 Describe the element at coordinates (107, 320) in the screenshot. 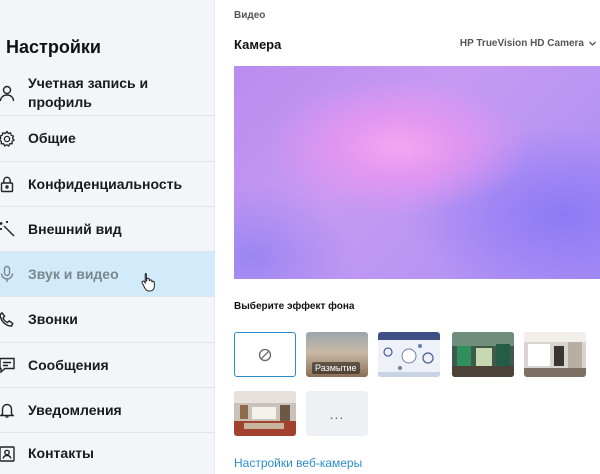

I see `sidebar-item-calls: Звонки` at that location.